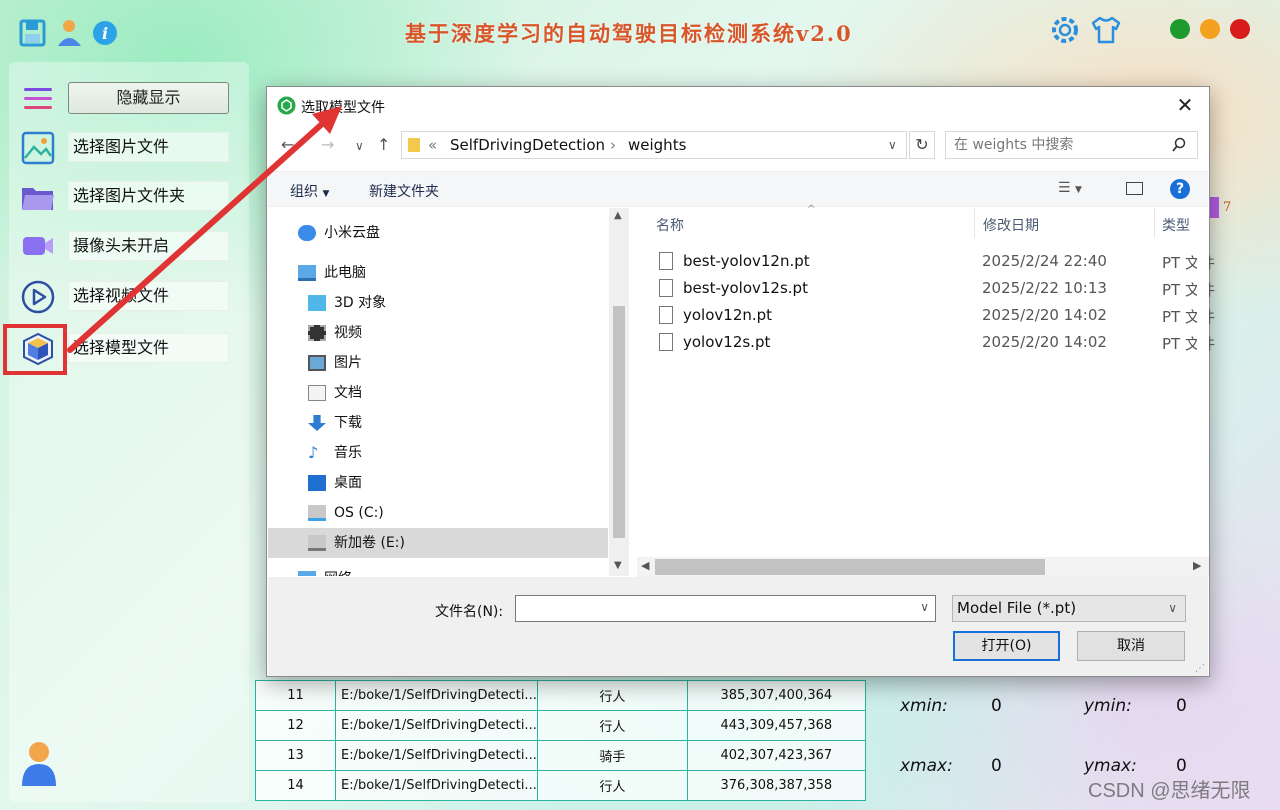 This screenshot has width=1280, height=810. I want to click on user-icon, so click(70, 33).